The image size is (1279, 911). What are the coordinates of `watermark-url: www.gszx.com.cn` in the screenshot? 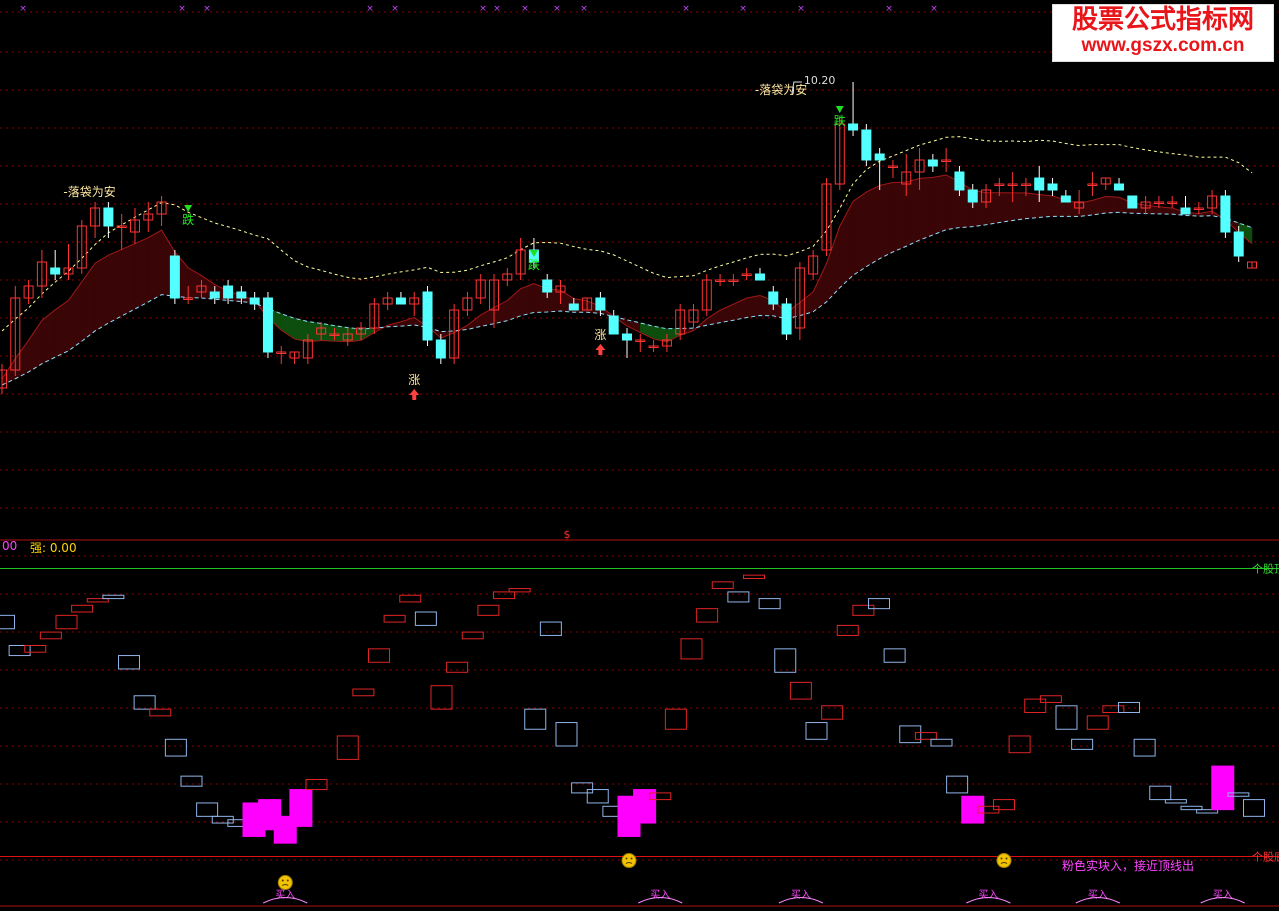 It's located at (1163, 45).